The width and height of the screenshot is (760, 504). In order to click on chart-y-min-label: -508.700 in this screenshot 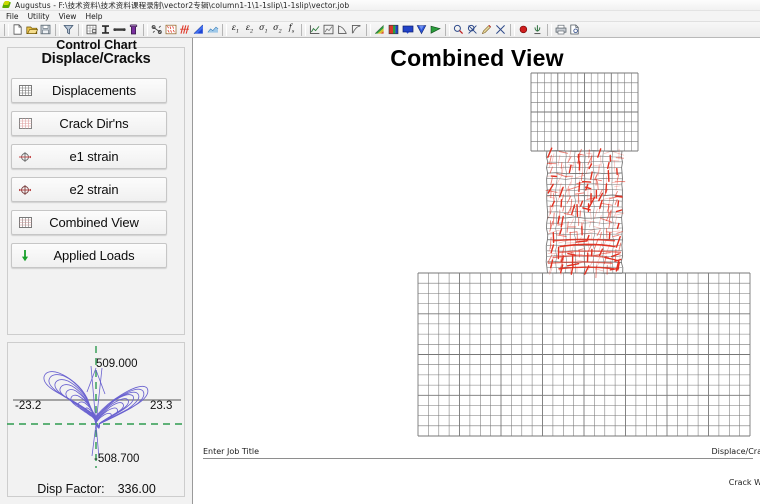, I will do `click(117, 459)`.